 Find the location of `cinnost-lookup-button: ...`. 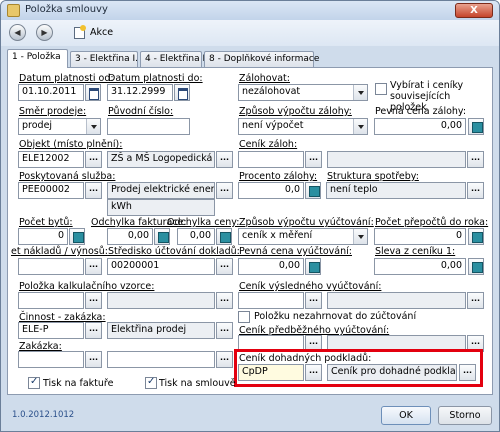

cinnost-lookup-button: ... is located at coordinates (93, 330).